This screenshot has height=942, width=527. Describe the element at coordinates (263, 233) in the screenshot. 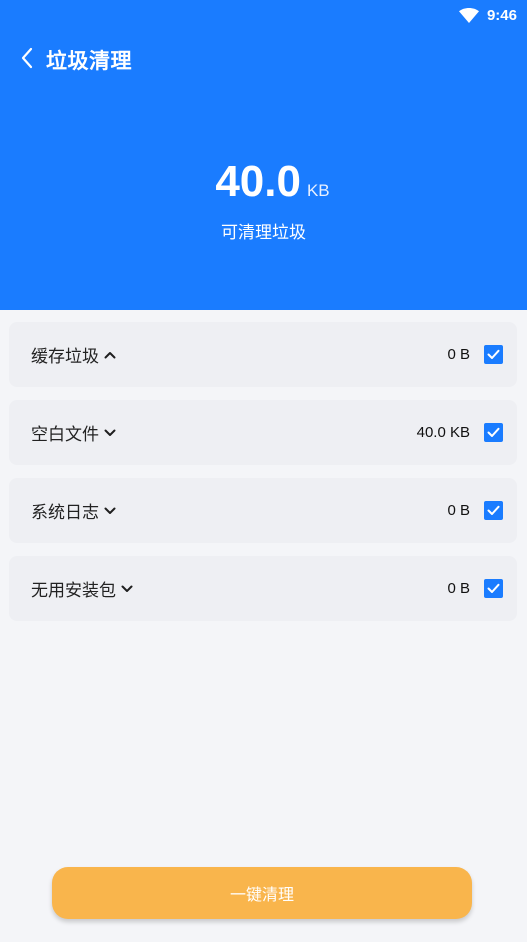

I see `summary-caption: 可清理垃圾` at that location.